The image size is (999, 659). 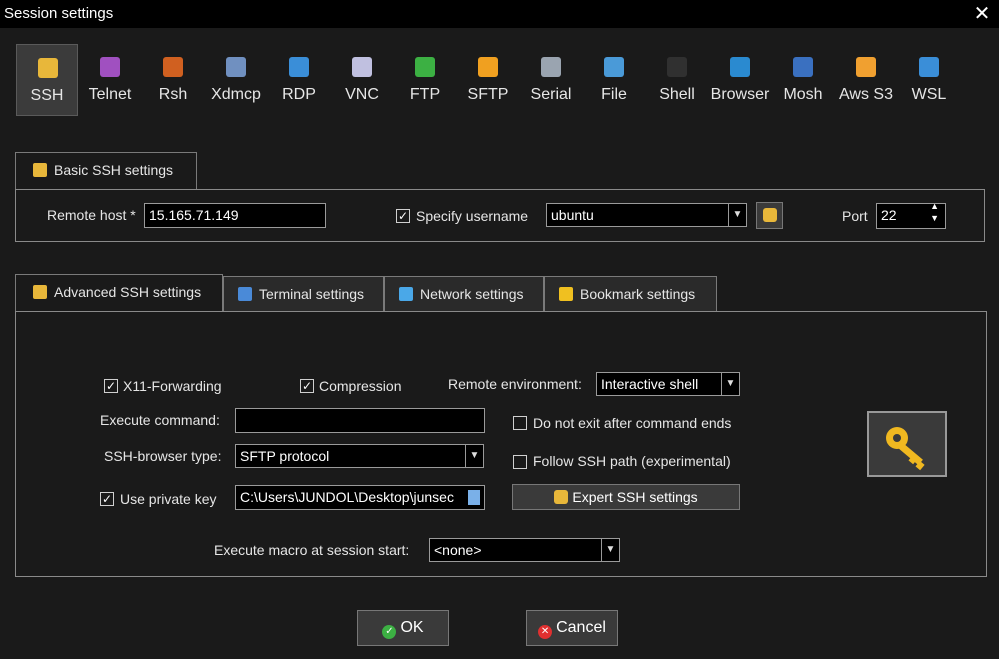 What do you see at coordinates (307, 386) in the screenshot?
I see `compression-checkbox: ✓` at bounding box center [307, 386].